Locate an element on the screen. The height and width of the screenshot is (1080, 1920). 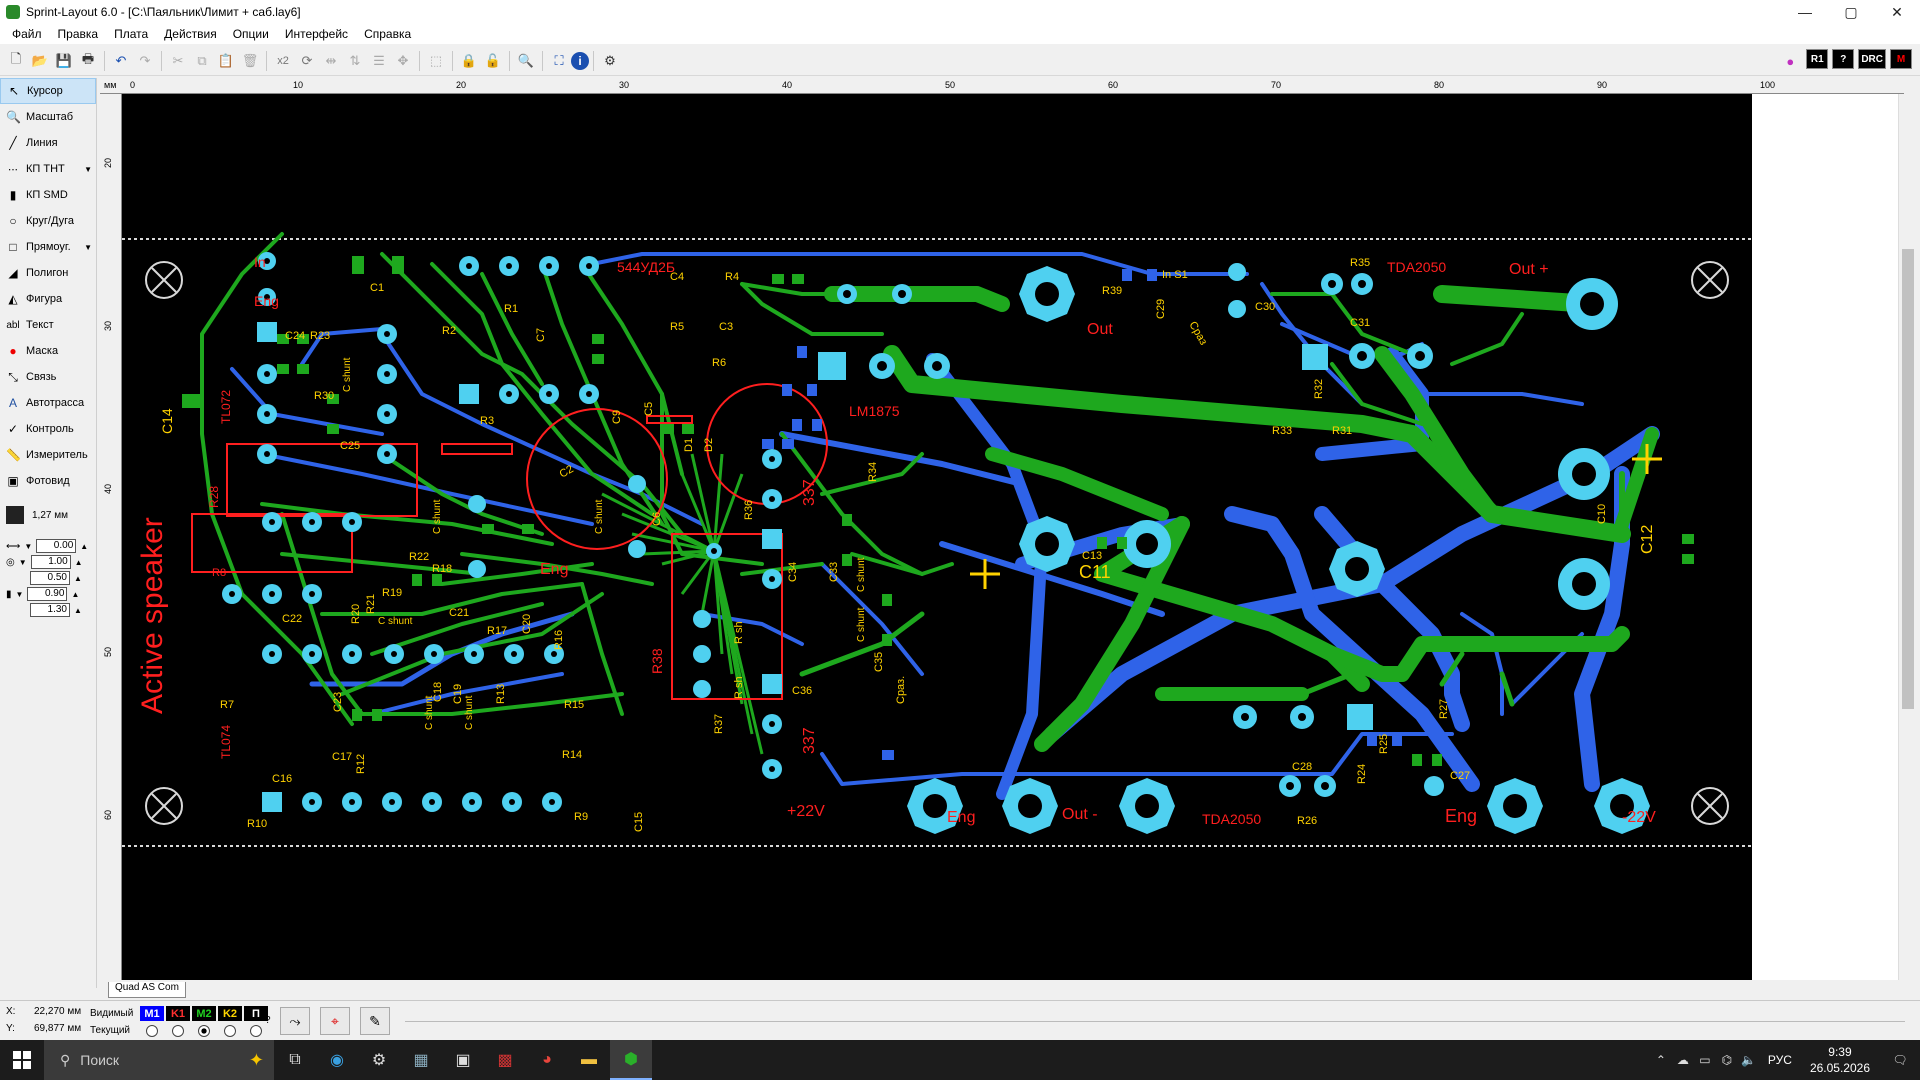
menu-options: Опции is located at coordinates (251, 34).